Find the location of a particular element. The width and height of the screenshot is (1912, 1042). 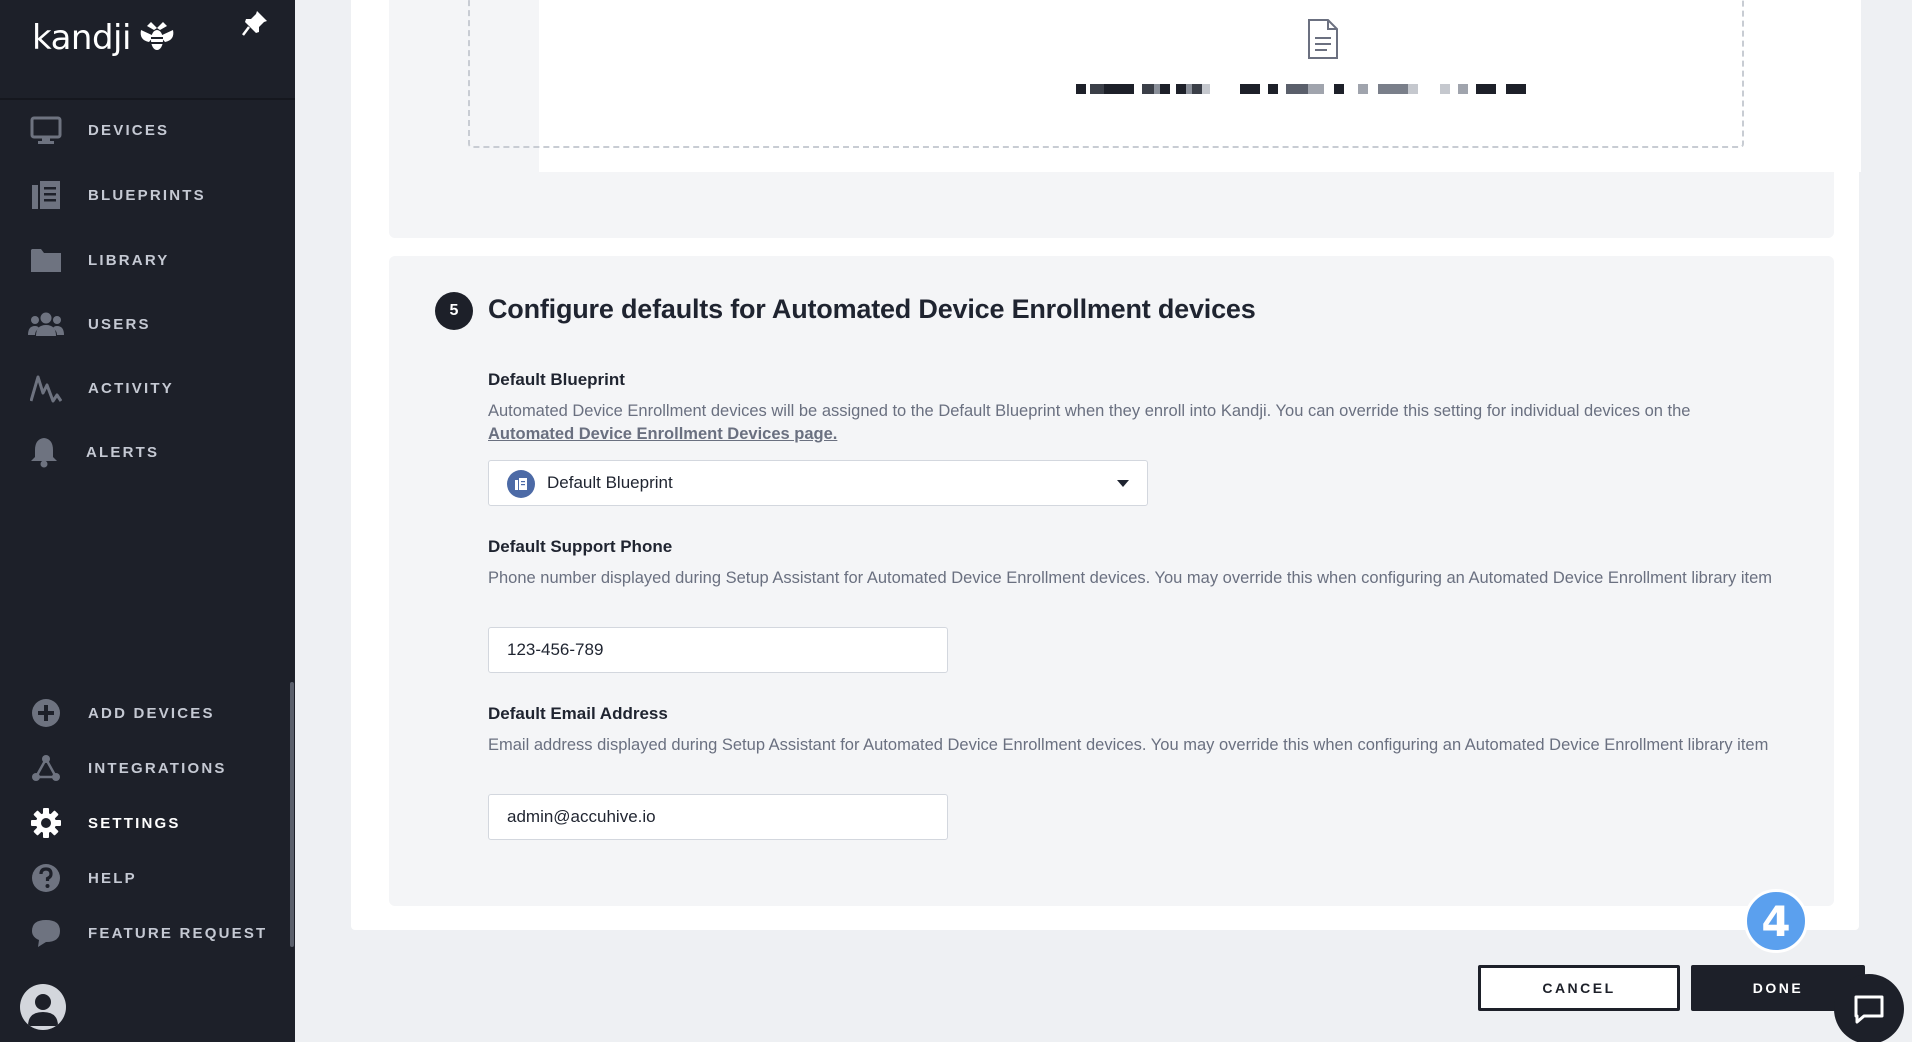

kandji-logo: kandji is located at coordinates (104, 38).